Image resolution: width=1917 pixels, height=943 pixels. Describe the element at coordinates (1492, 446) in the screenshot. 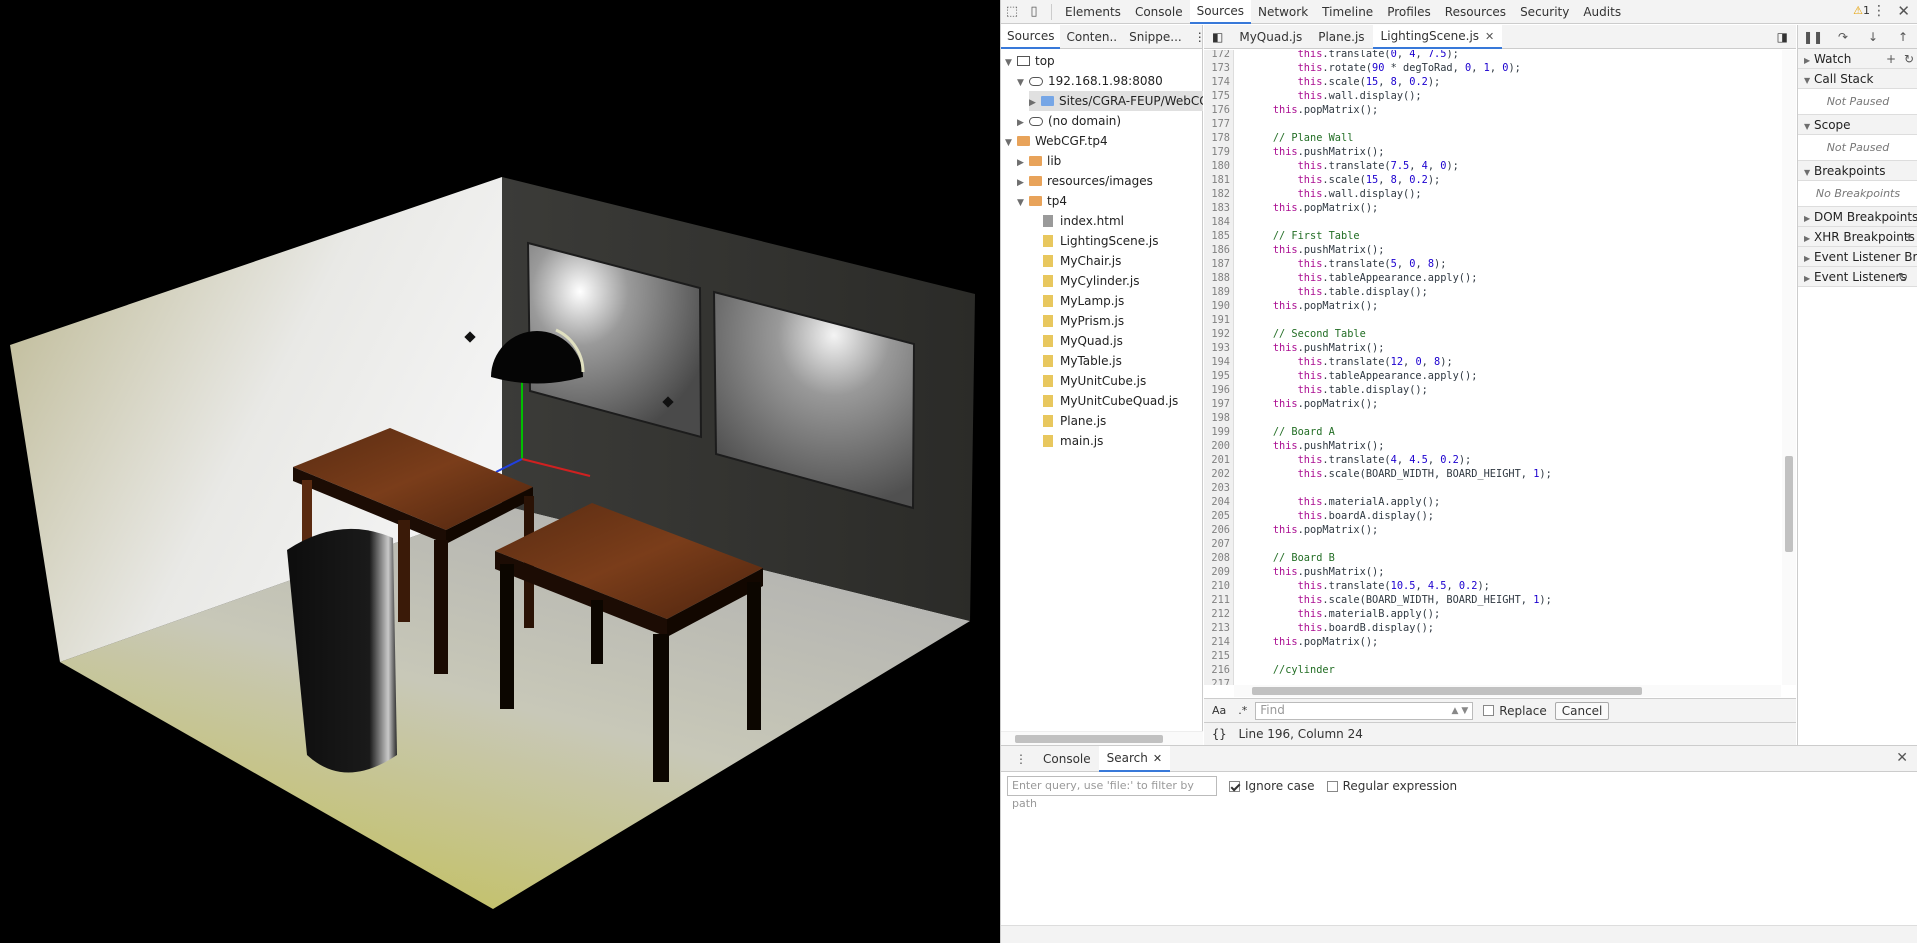

I see `code-line: 200 this.pushMatrix();` at that location.